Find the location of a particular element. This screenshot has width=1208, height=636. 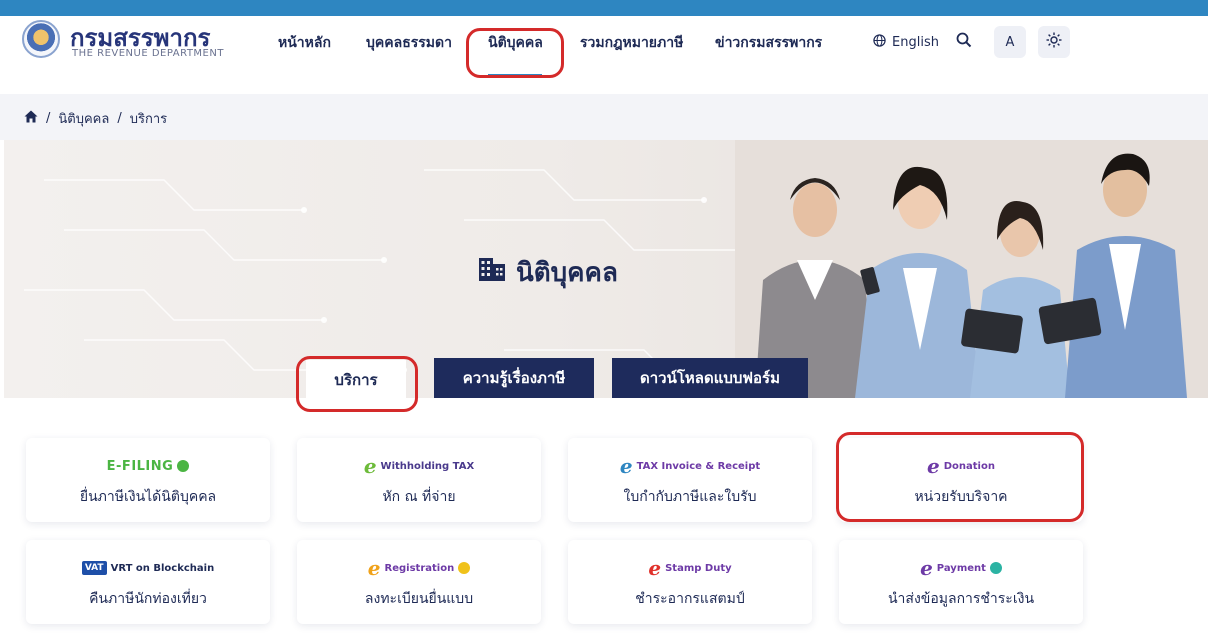

service-card-stamp-duty: e Stamp Duty ชำระอากรแสตมป์ is located at coordinates (690, 582).